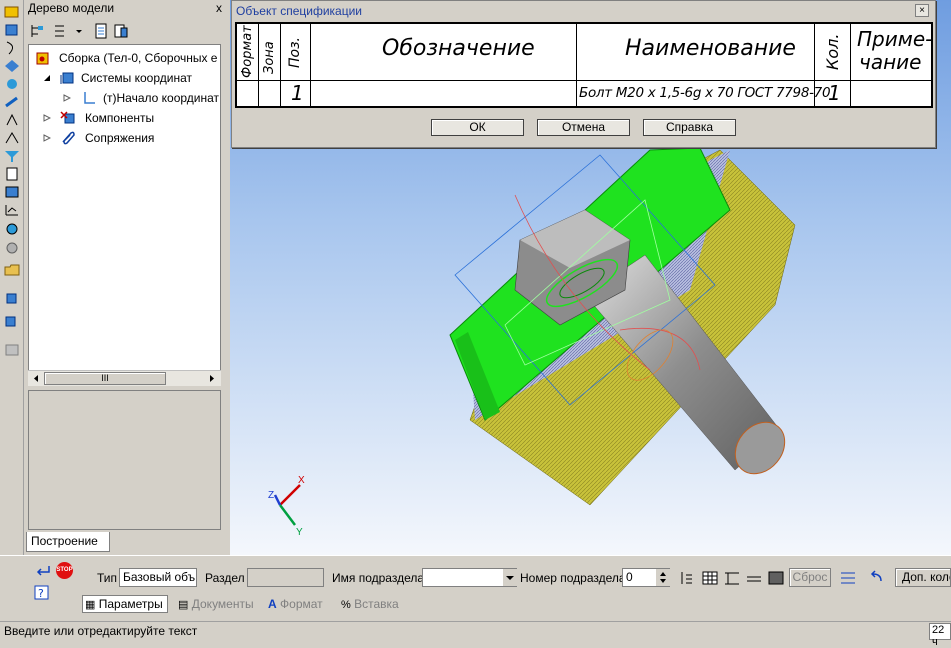 The width and height of the screenshot is (951, 648). I want to click on stop-button: STOP, so click(64, 570).